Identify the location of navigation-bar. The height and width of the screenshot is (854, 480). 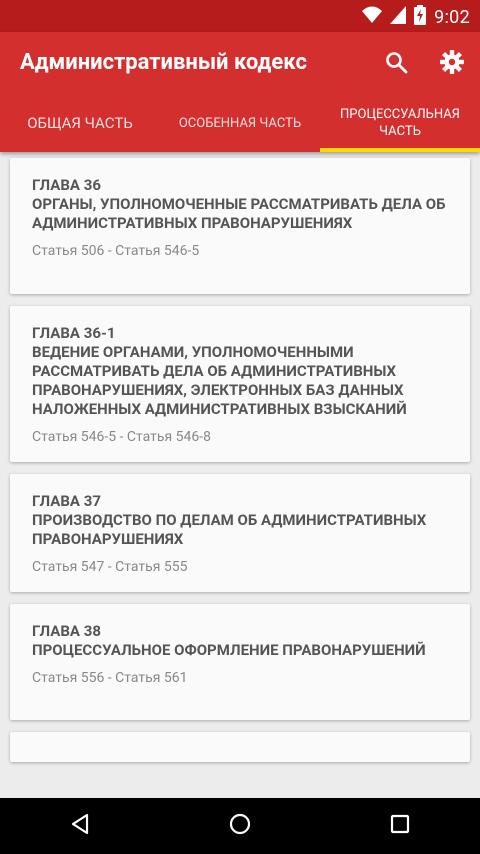
(240, 826).